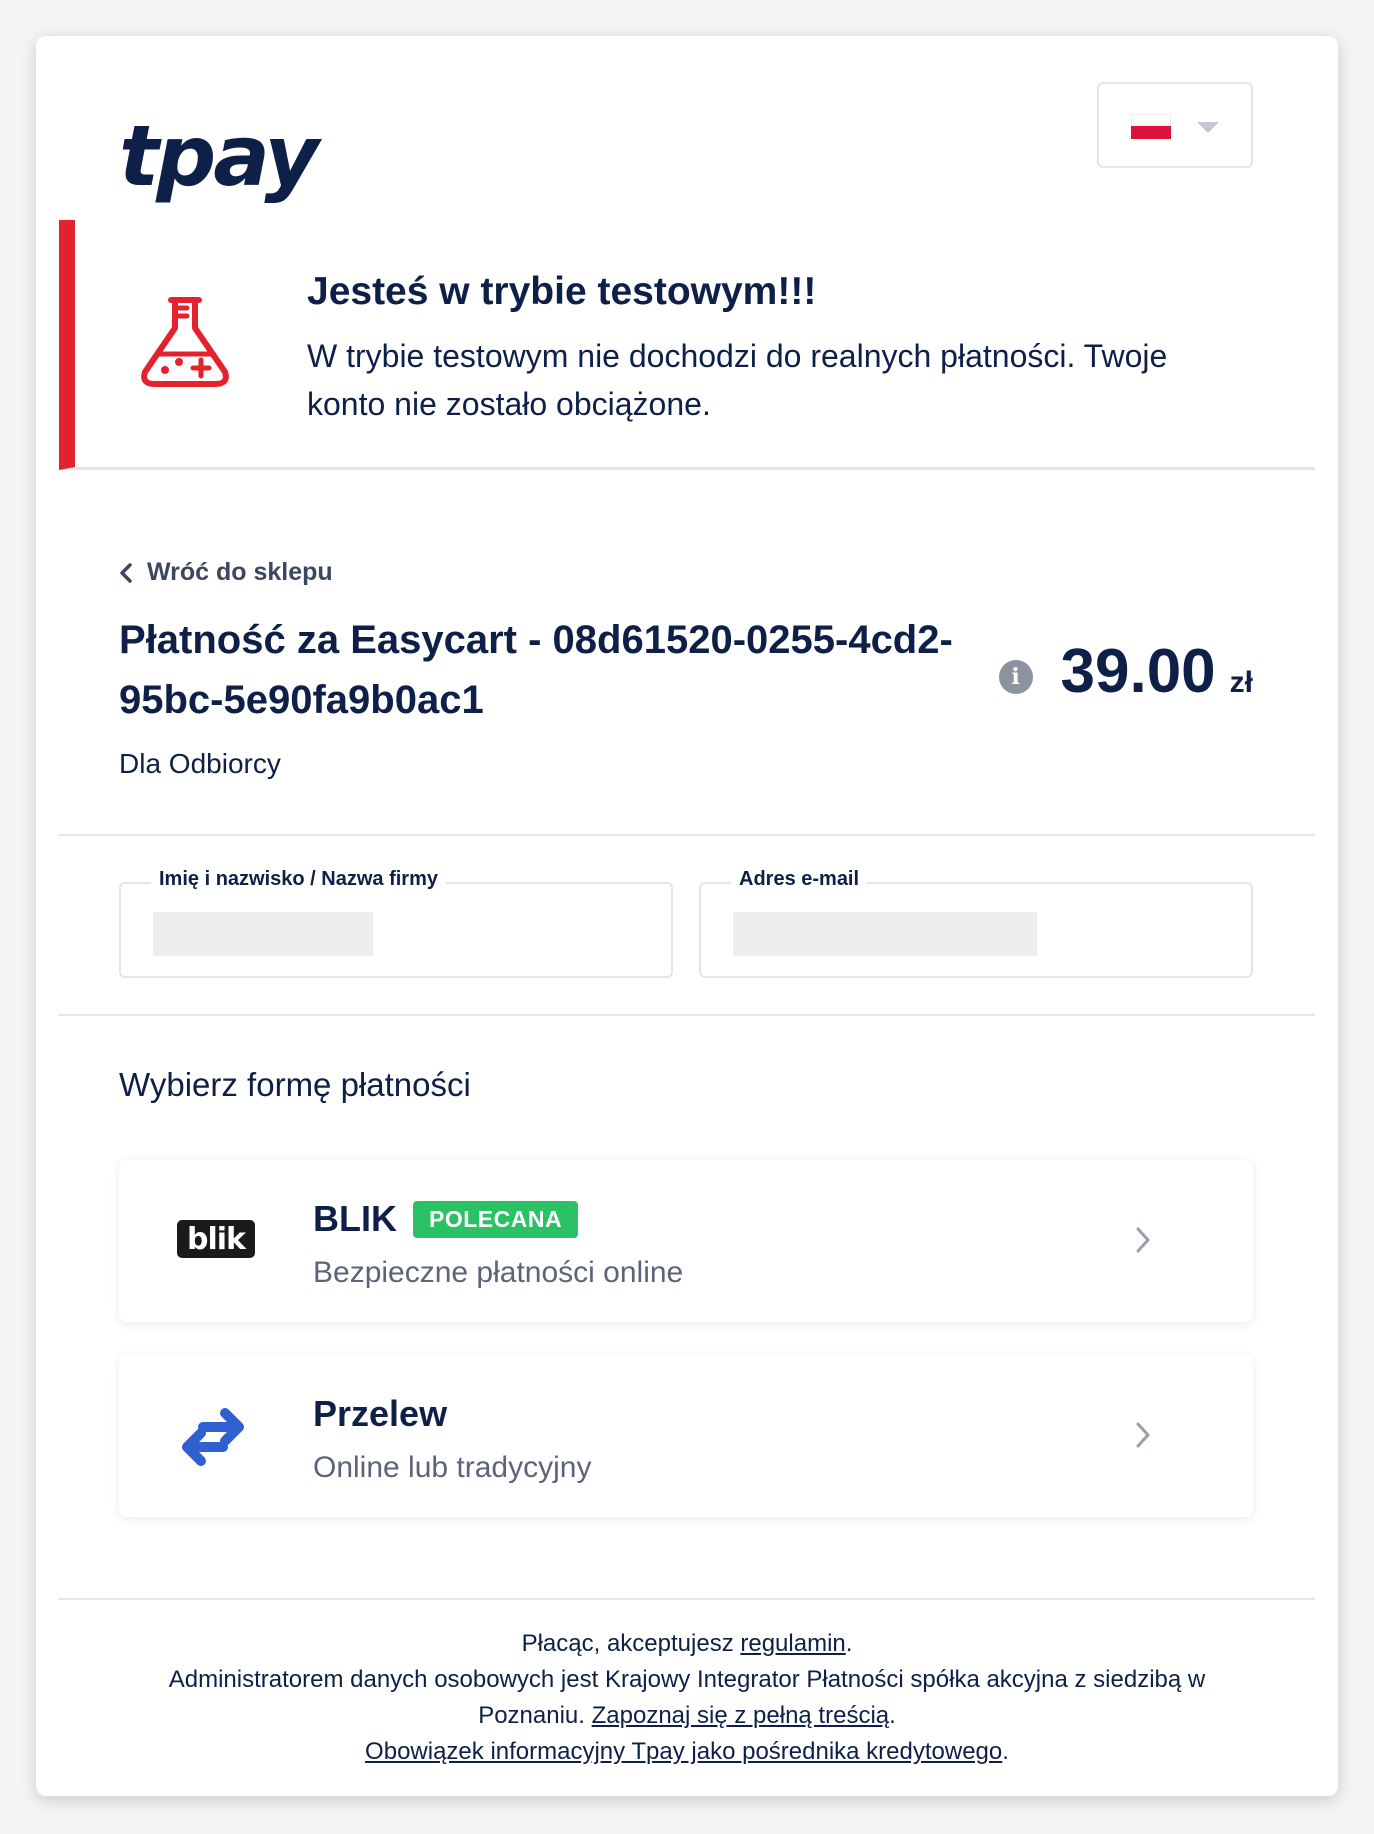 Image resolution: width=1374 pixels, height=1834 pixels. Describe the element at coordinates (687, 1643) in the screenshot. I see `footer-terms-line: Płacąc, akceptujesz regulamin.` at that location.